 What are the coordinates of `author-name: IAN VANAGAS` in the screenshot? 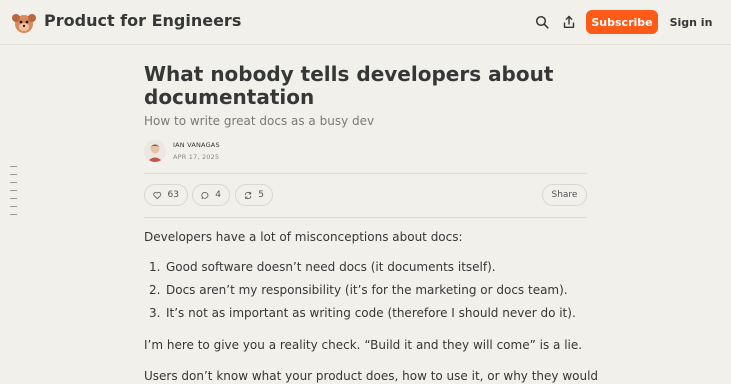 It's located at (196, 145).